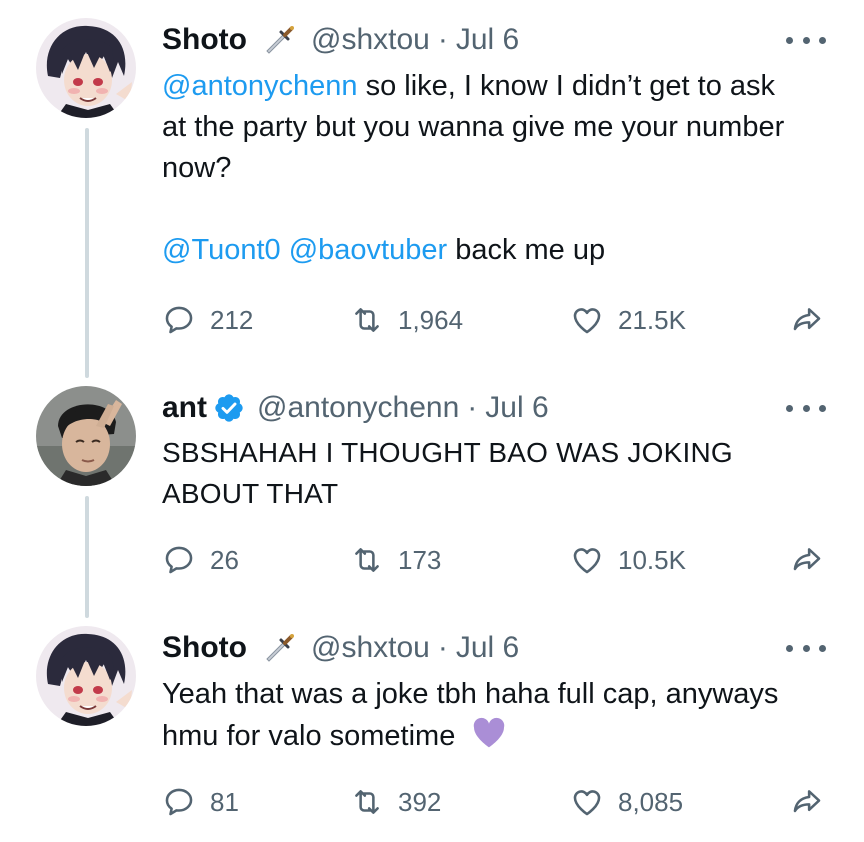 The height and width of the screenshot is (842, 864). I want to click on tweet-header: ant @antonychenn · Jul 6, so click(355, 408).